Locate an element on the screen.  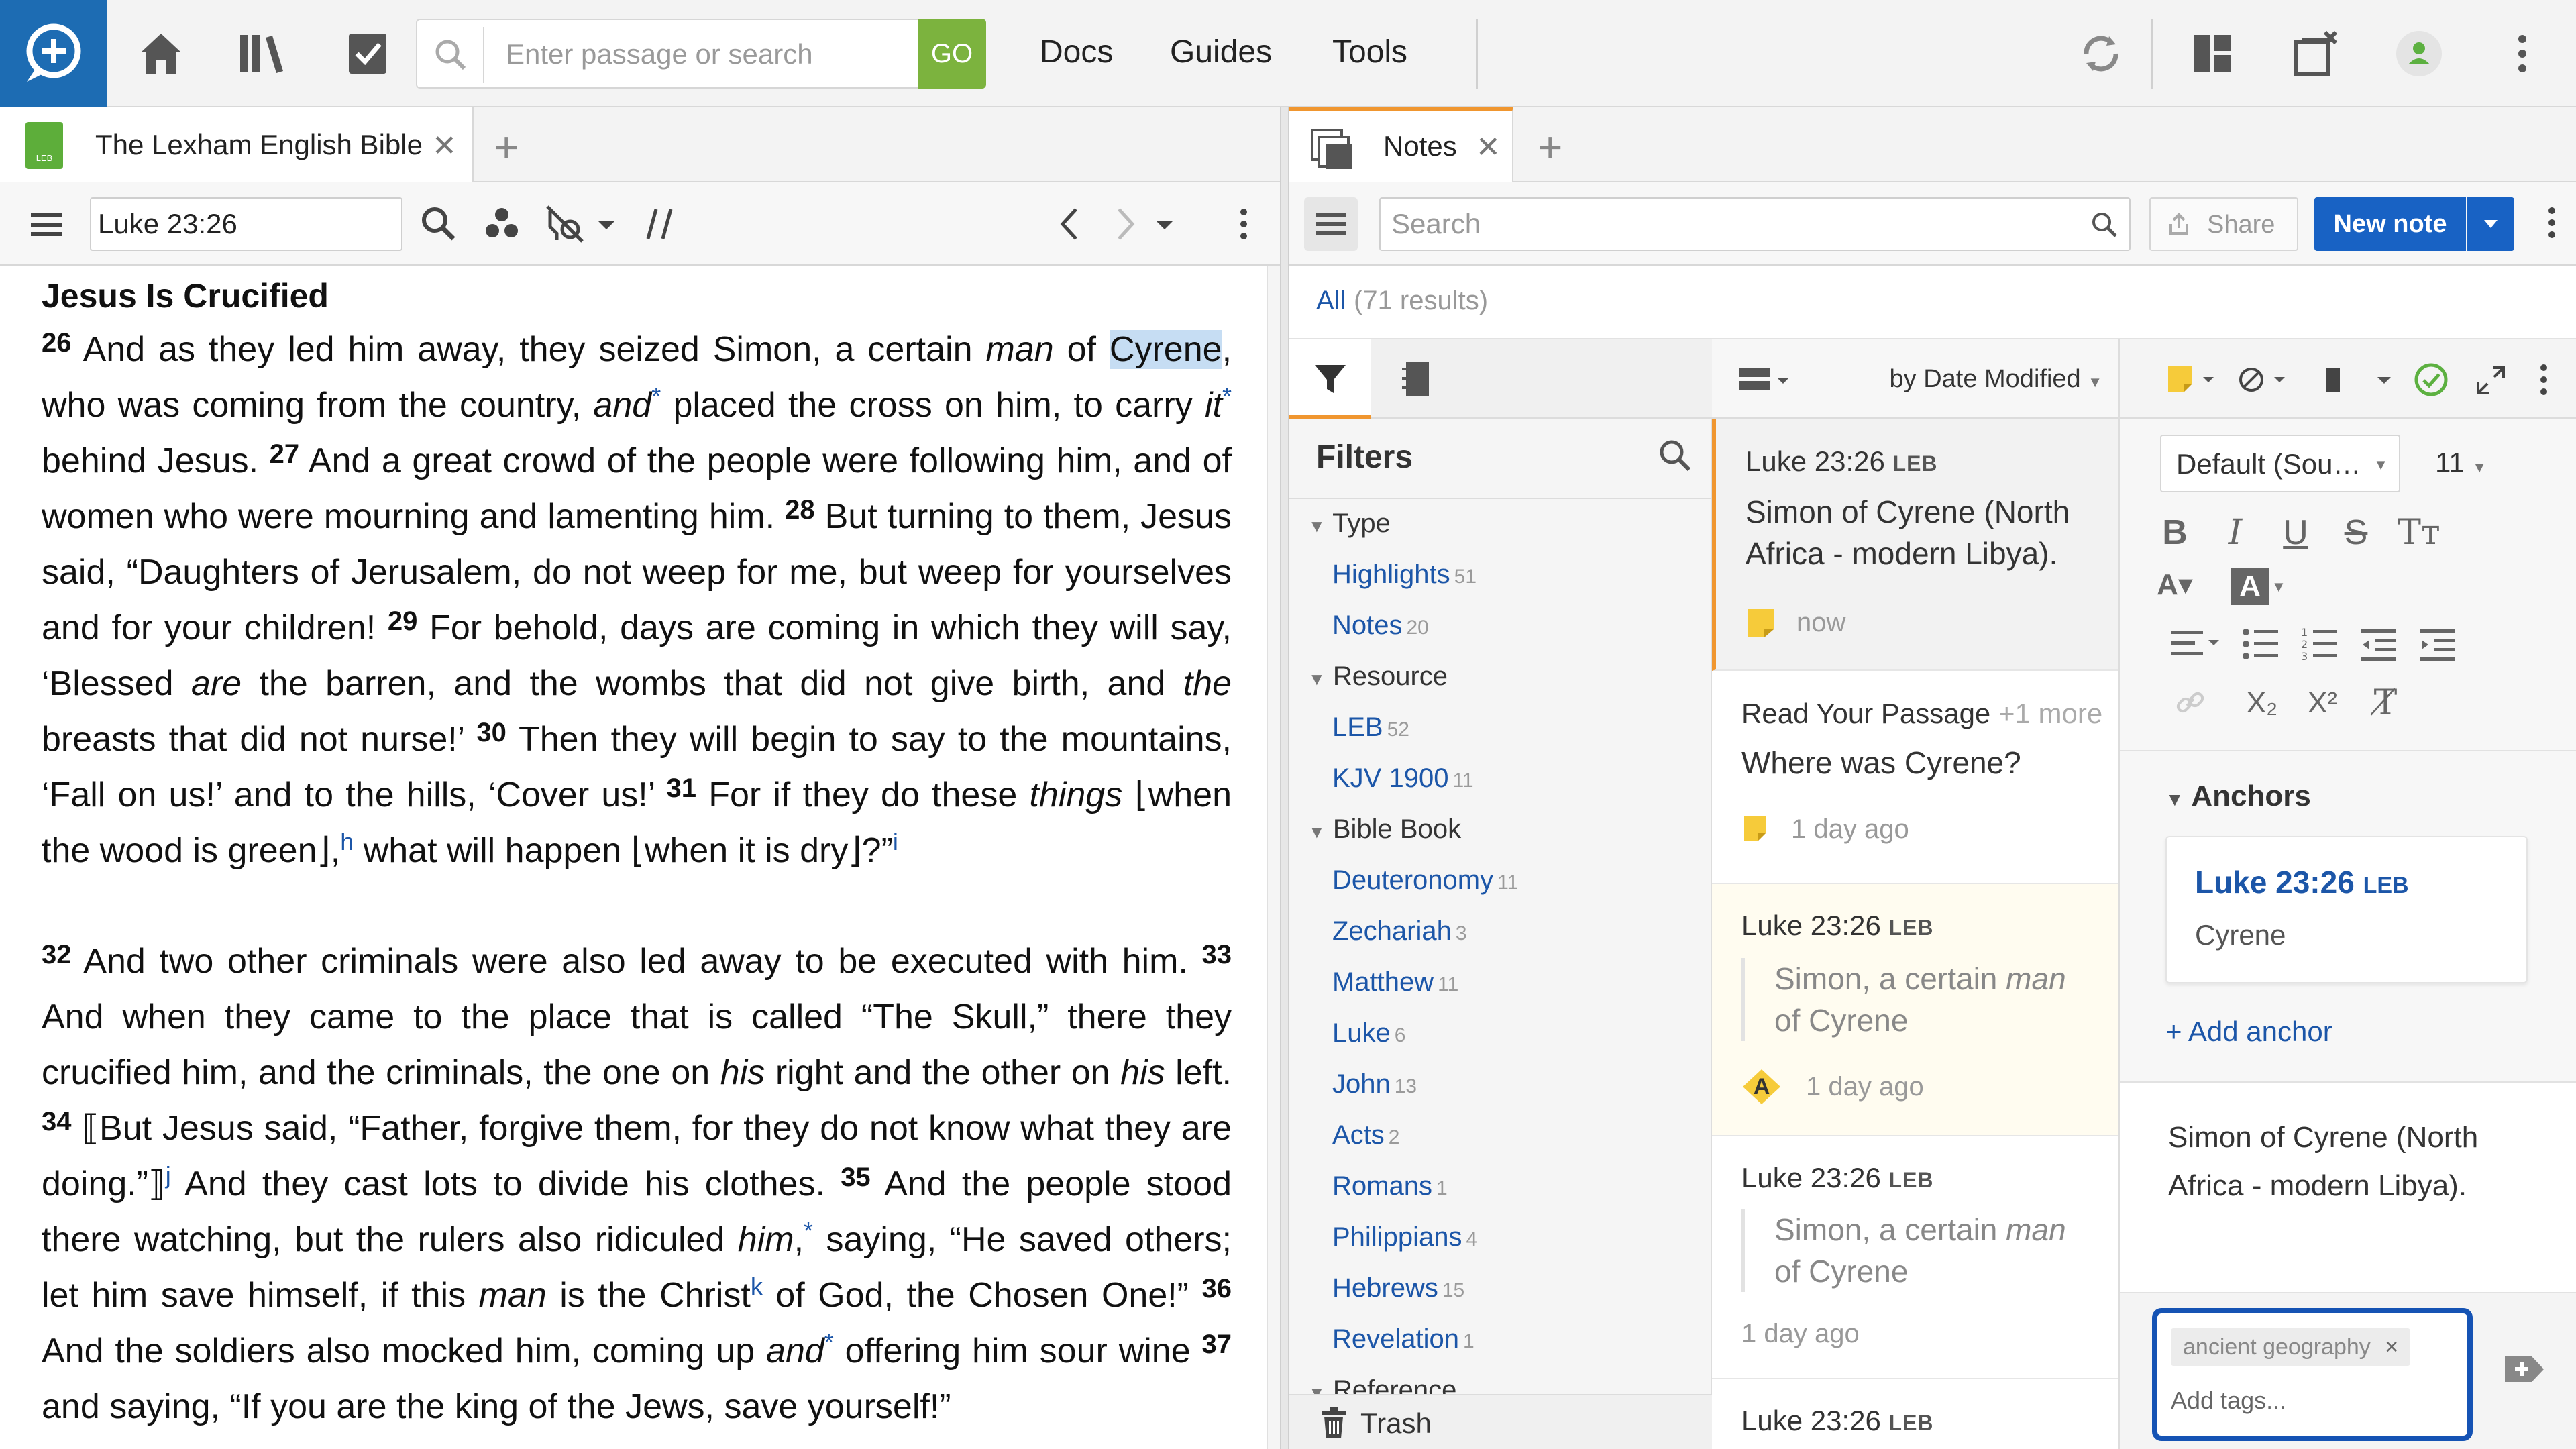
tags-box: ancient geography × is located at coordinates (2312, 1374).